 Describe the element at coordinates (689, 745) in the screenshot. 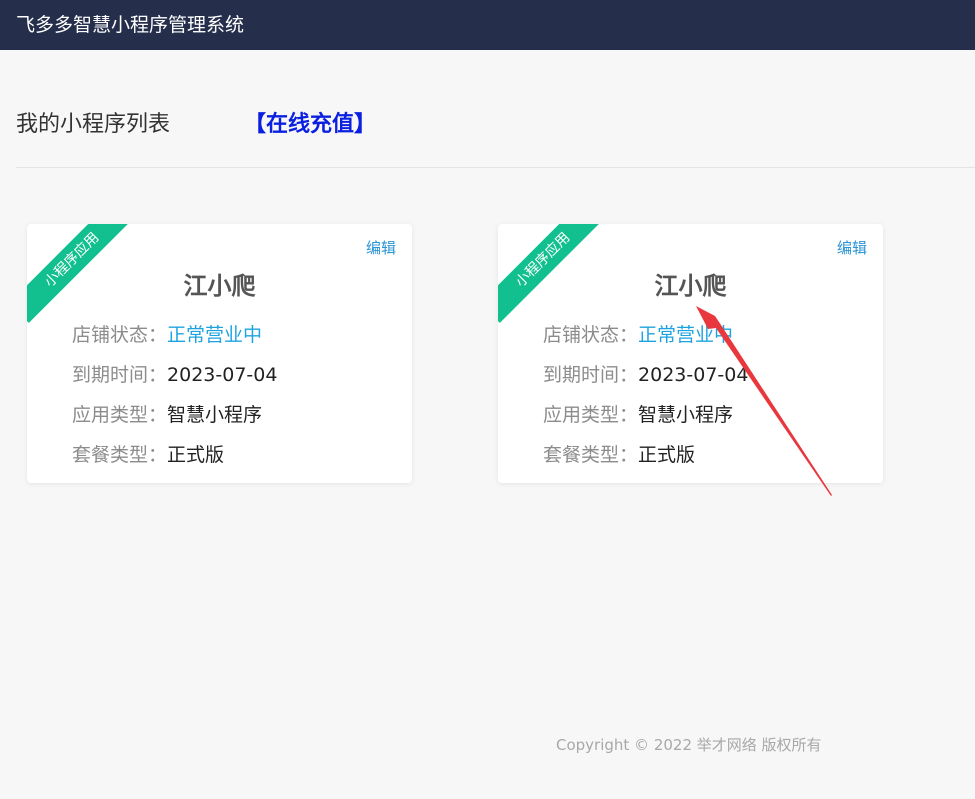

I see `footer-copyright: Copyright © 2022 举才网络 版权所有` at that location.